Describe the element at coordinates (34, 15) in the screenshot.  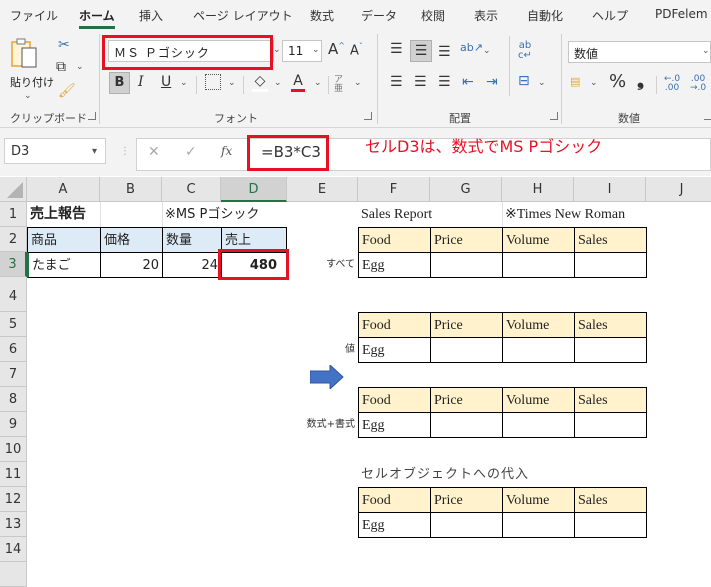
I see `tab-file: ファイル` at that location.